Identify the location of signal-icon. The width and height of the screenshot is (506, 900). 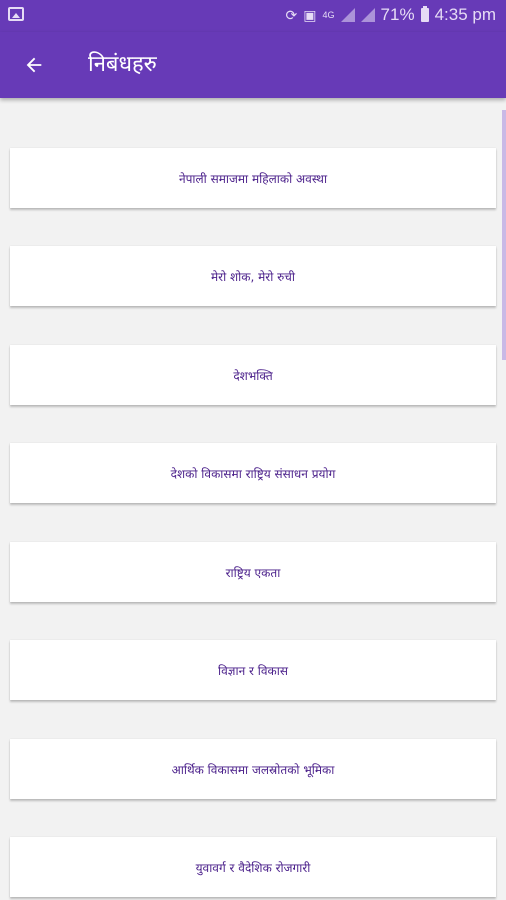
(347, 15).